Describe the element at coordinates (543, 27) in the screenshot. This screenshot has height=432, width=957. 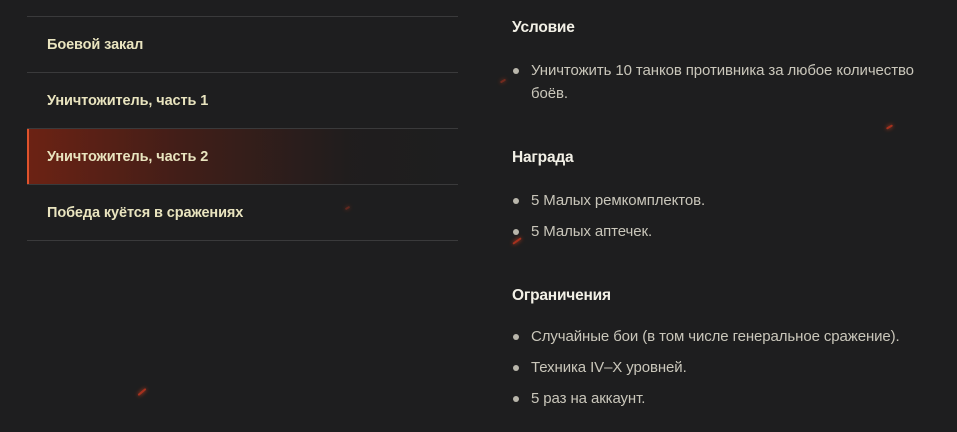
I see `condition-title: Условие` at that location.